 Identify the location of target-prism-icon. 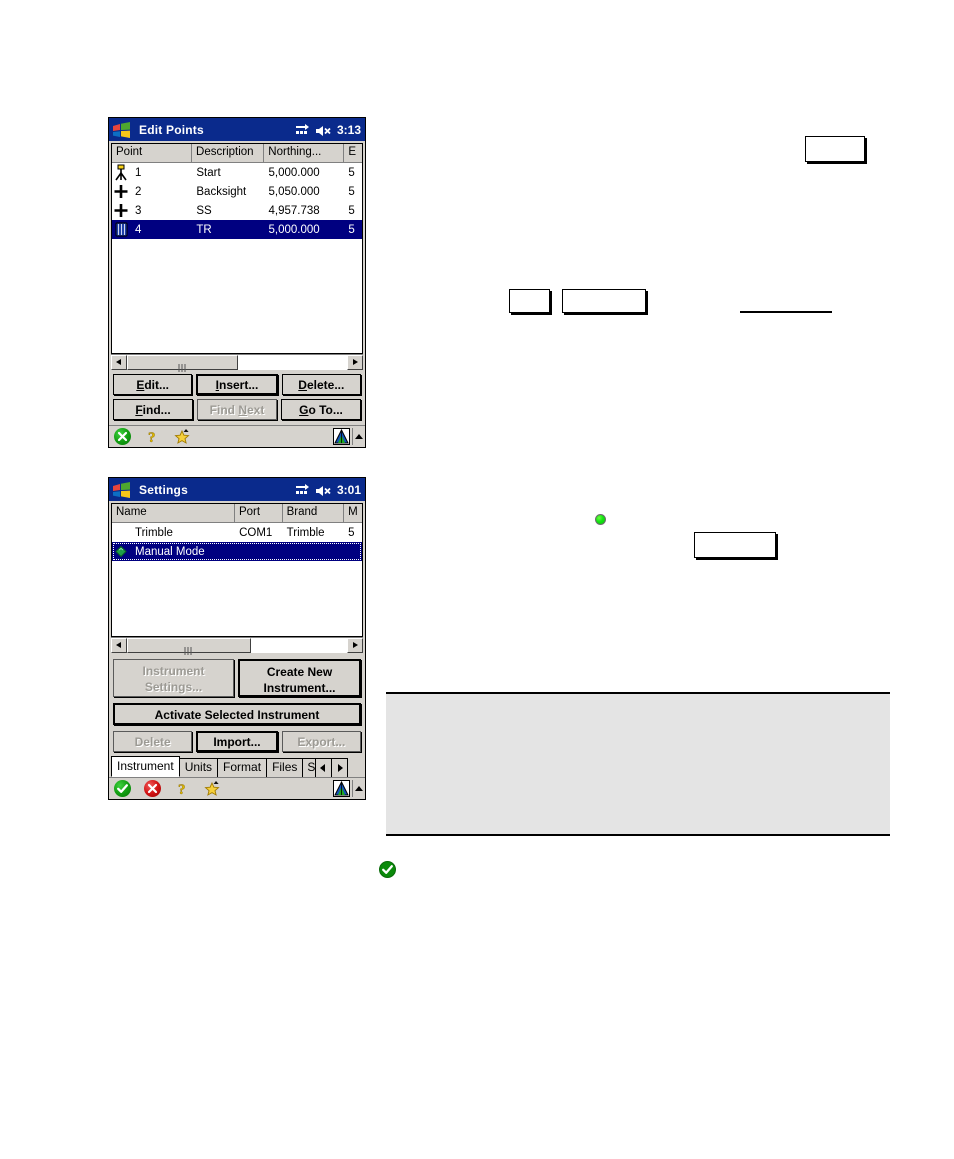
(121, 229).